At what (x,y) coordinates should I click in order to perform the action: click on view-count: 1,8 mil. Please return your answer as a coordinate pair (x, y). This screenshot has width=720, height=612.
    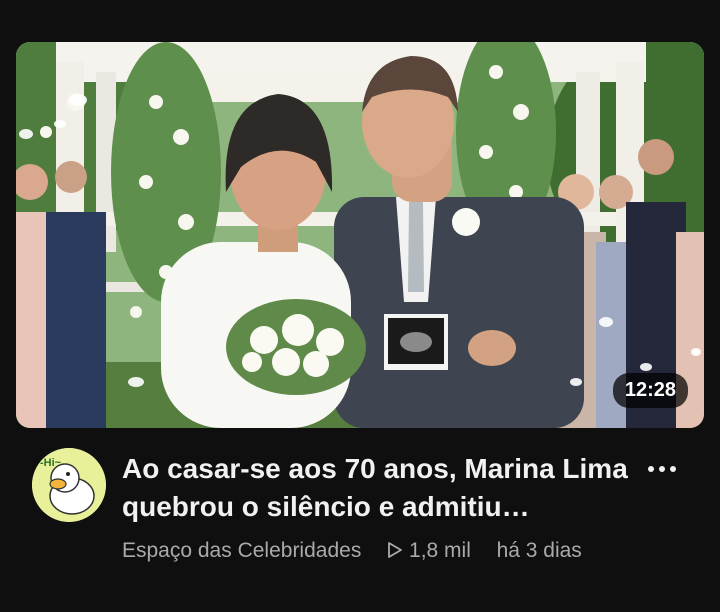
    Looking at the image, I should click on (440, 550).